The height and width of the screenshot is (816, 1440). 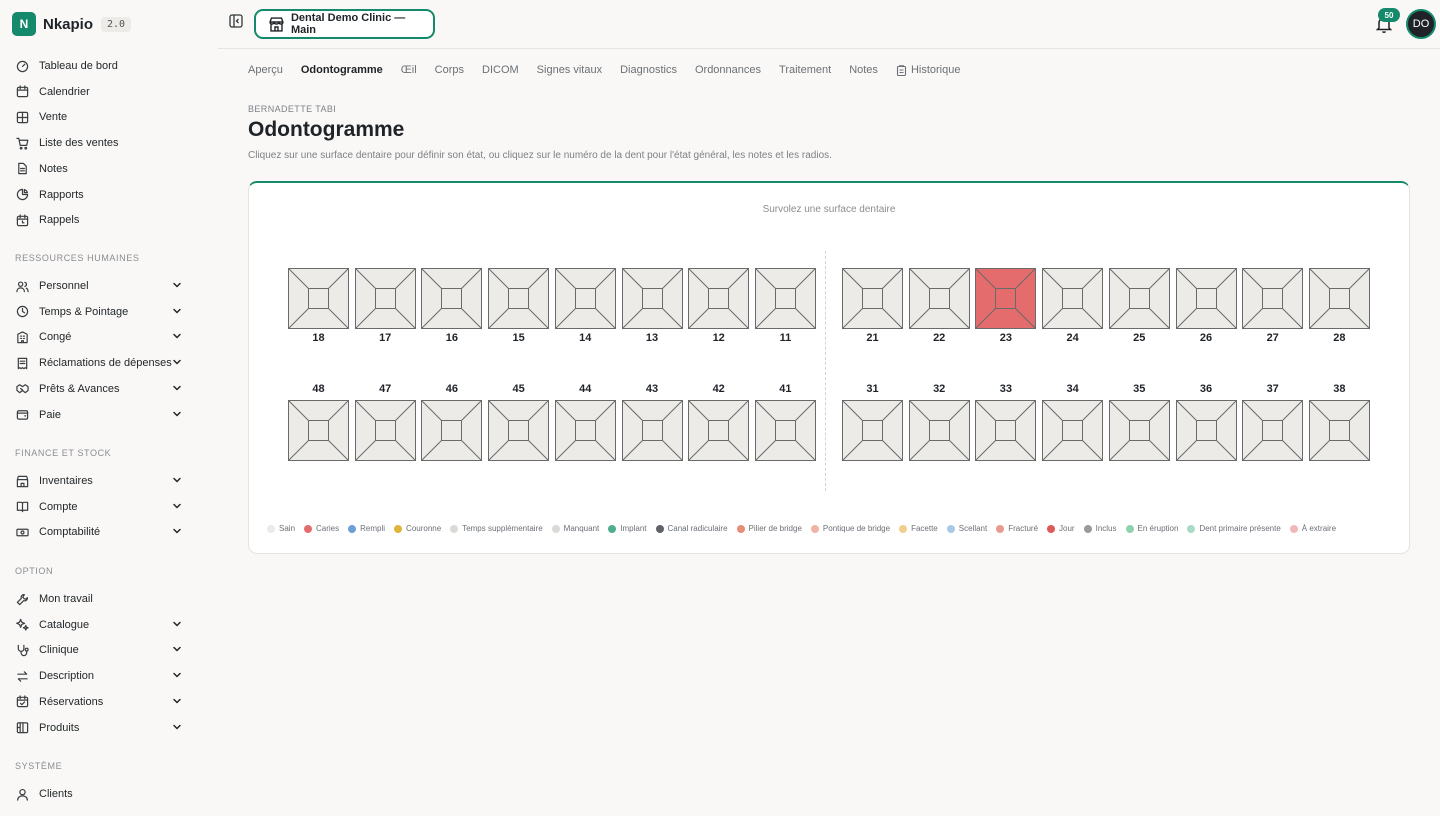 I want to click on sidebar-item-produits: Produits, so click(x=101, y=728).